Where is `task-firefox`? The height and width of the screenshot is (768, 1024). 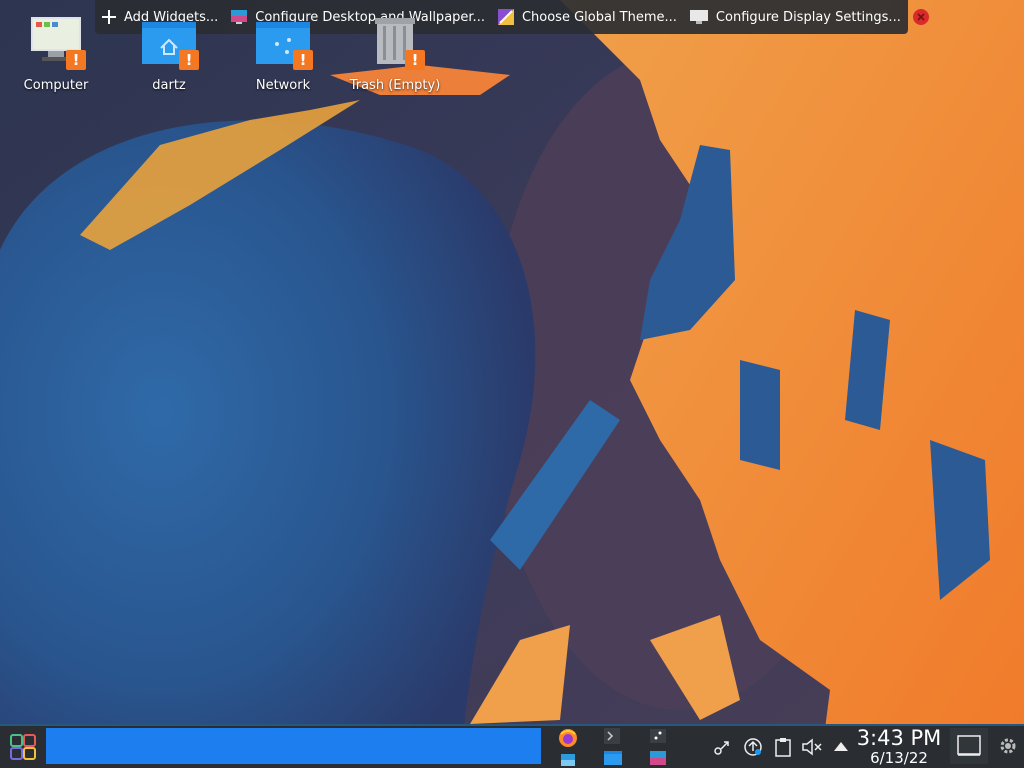 task-firefox is located at coordinates (568, 740).